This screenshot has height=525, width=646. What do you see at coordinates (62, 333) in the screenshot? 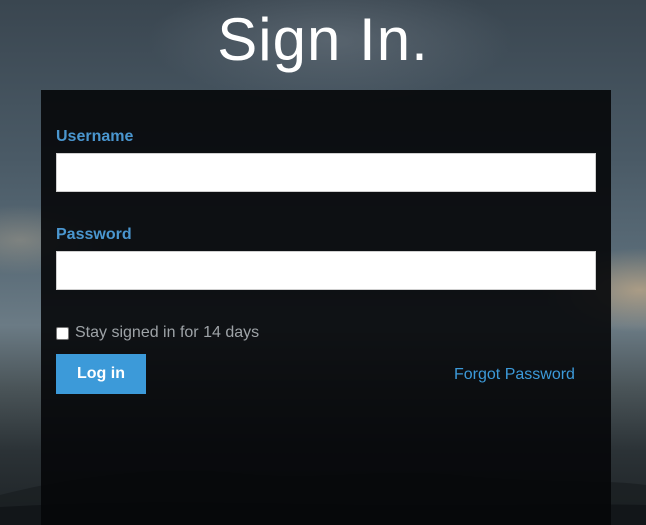
I see `remember-me-checkbox` at bounding box center [62, 333].